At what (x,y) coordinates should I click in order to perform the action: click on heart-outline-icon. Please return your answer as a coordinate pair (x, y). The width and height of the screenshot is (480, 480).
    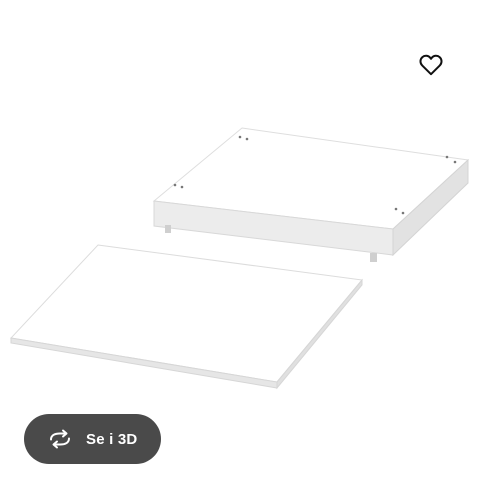
    Looking at the image, I should click on (431, 65).